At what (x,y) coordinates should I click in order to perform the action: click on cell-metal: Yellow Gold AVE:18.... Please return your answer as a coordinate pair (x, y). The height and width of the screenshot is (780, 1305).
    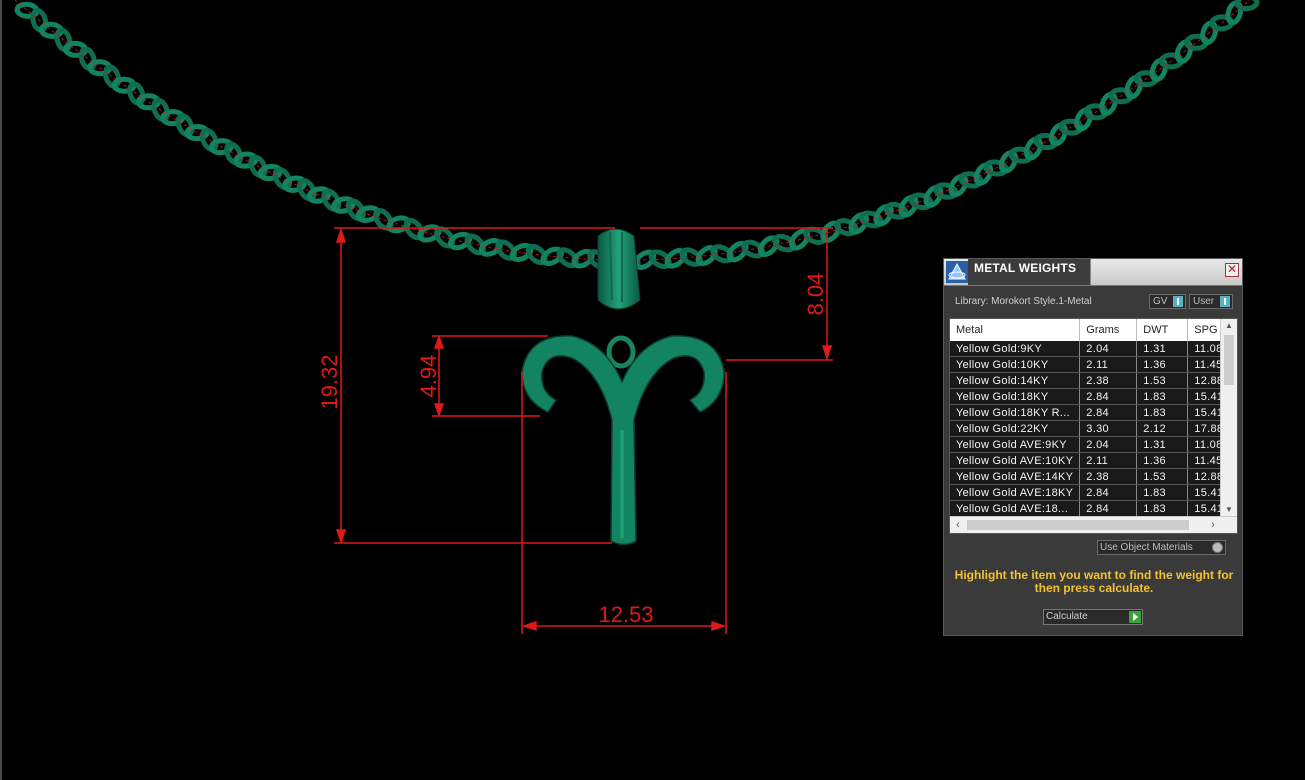
    Looking at the image, I should click on (1015, 508).